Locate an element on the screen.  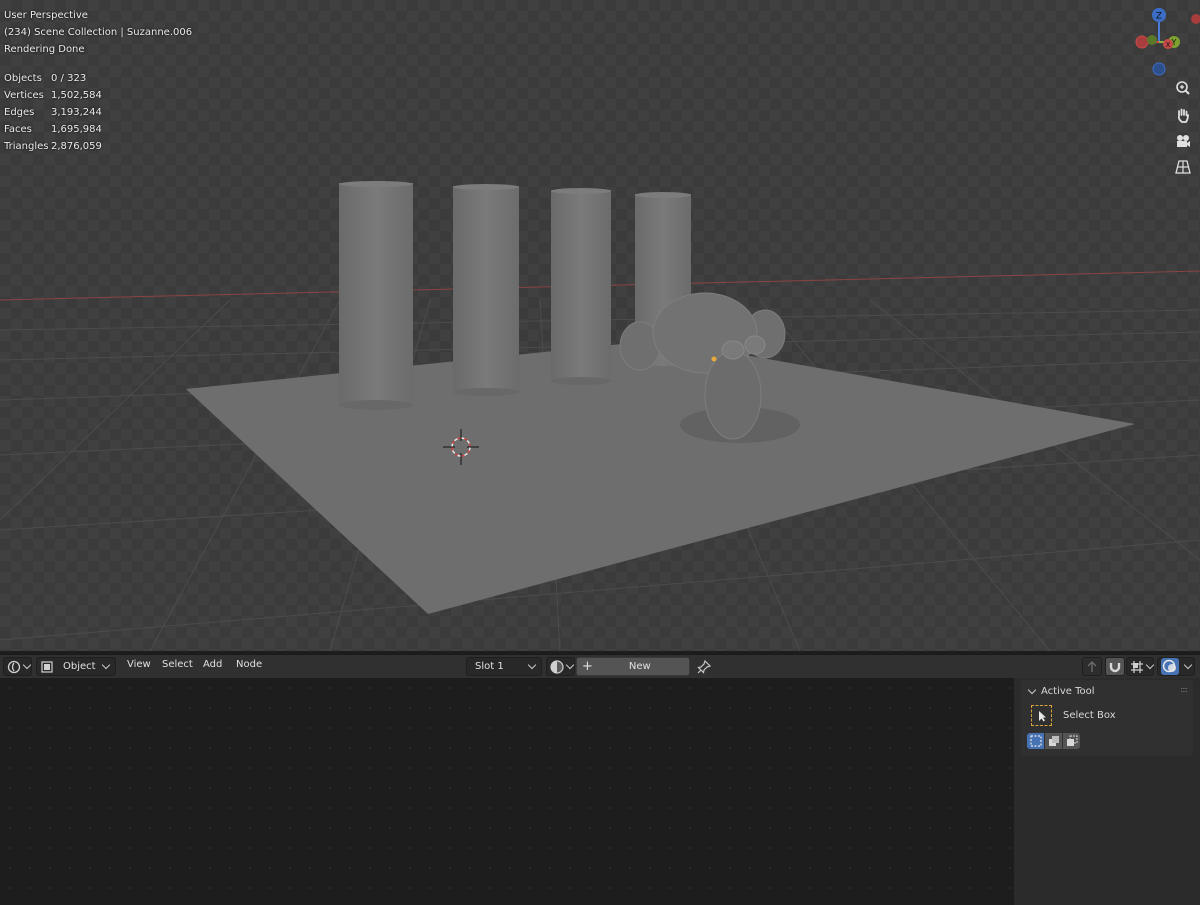
zoom-icon is located at coordinates (1183, 88).